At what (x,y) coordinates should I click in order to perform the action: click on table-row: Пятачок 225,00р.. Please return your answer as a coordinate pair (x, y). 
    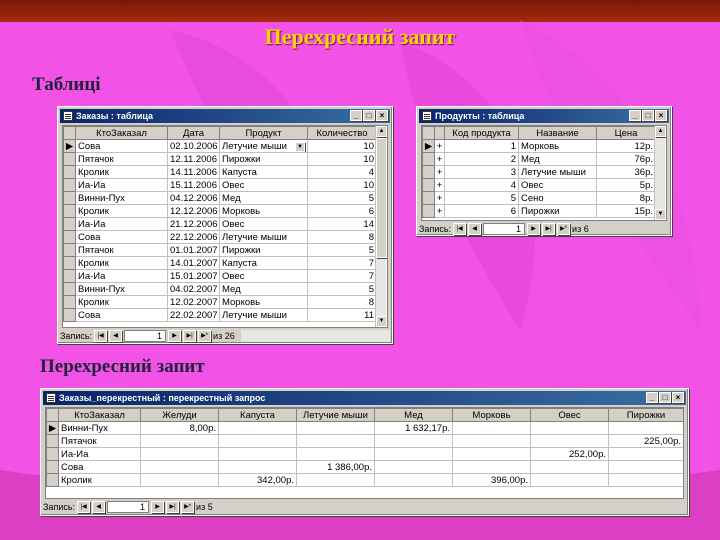
    Looking at the image, I should click on (364, 441).